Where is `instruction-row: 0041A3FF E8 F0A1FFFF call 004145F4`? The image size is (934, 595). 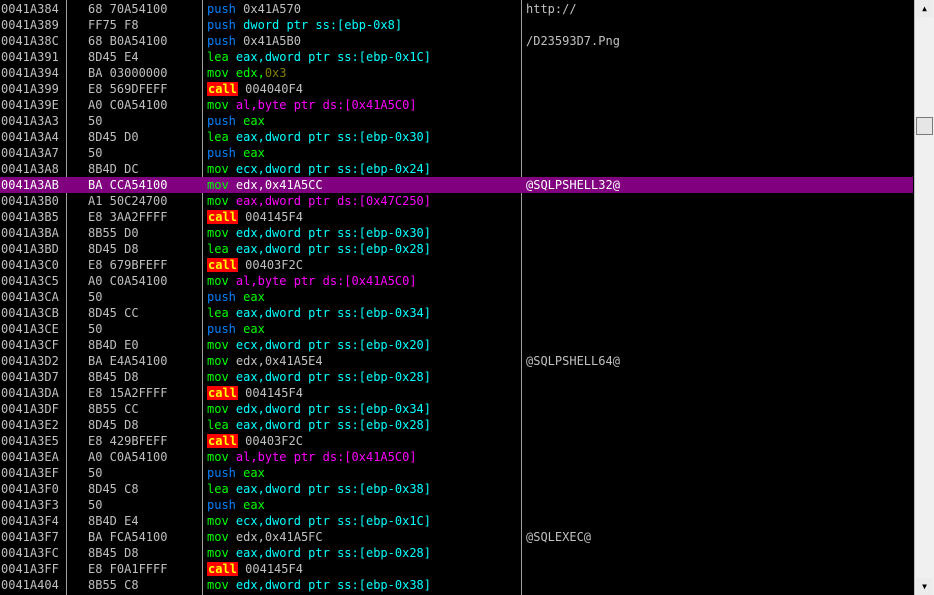 instruction-row: 0041A3FF E8 F0A1FFFF call 004145F4 is located at coordinates (456, 569).